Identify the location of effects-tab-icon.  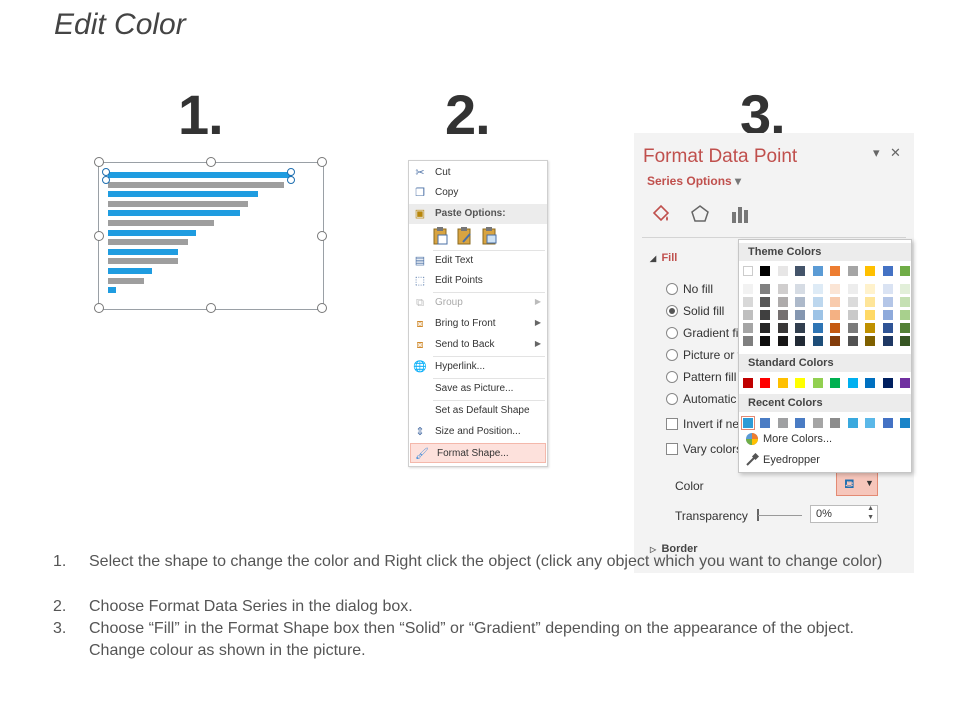
(700, 214).